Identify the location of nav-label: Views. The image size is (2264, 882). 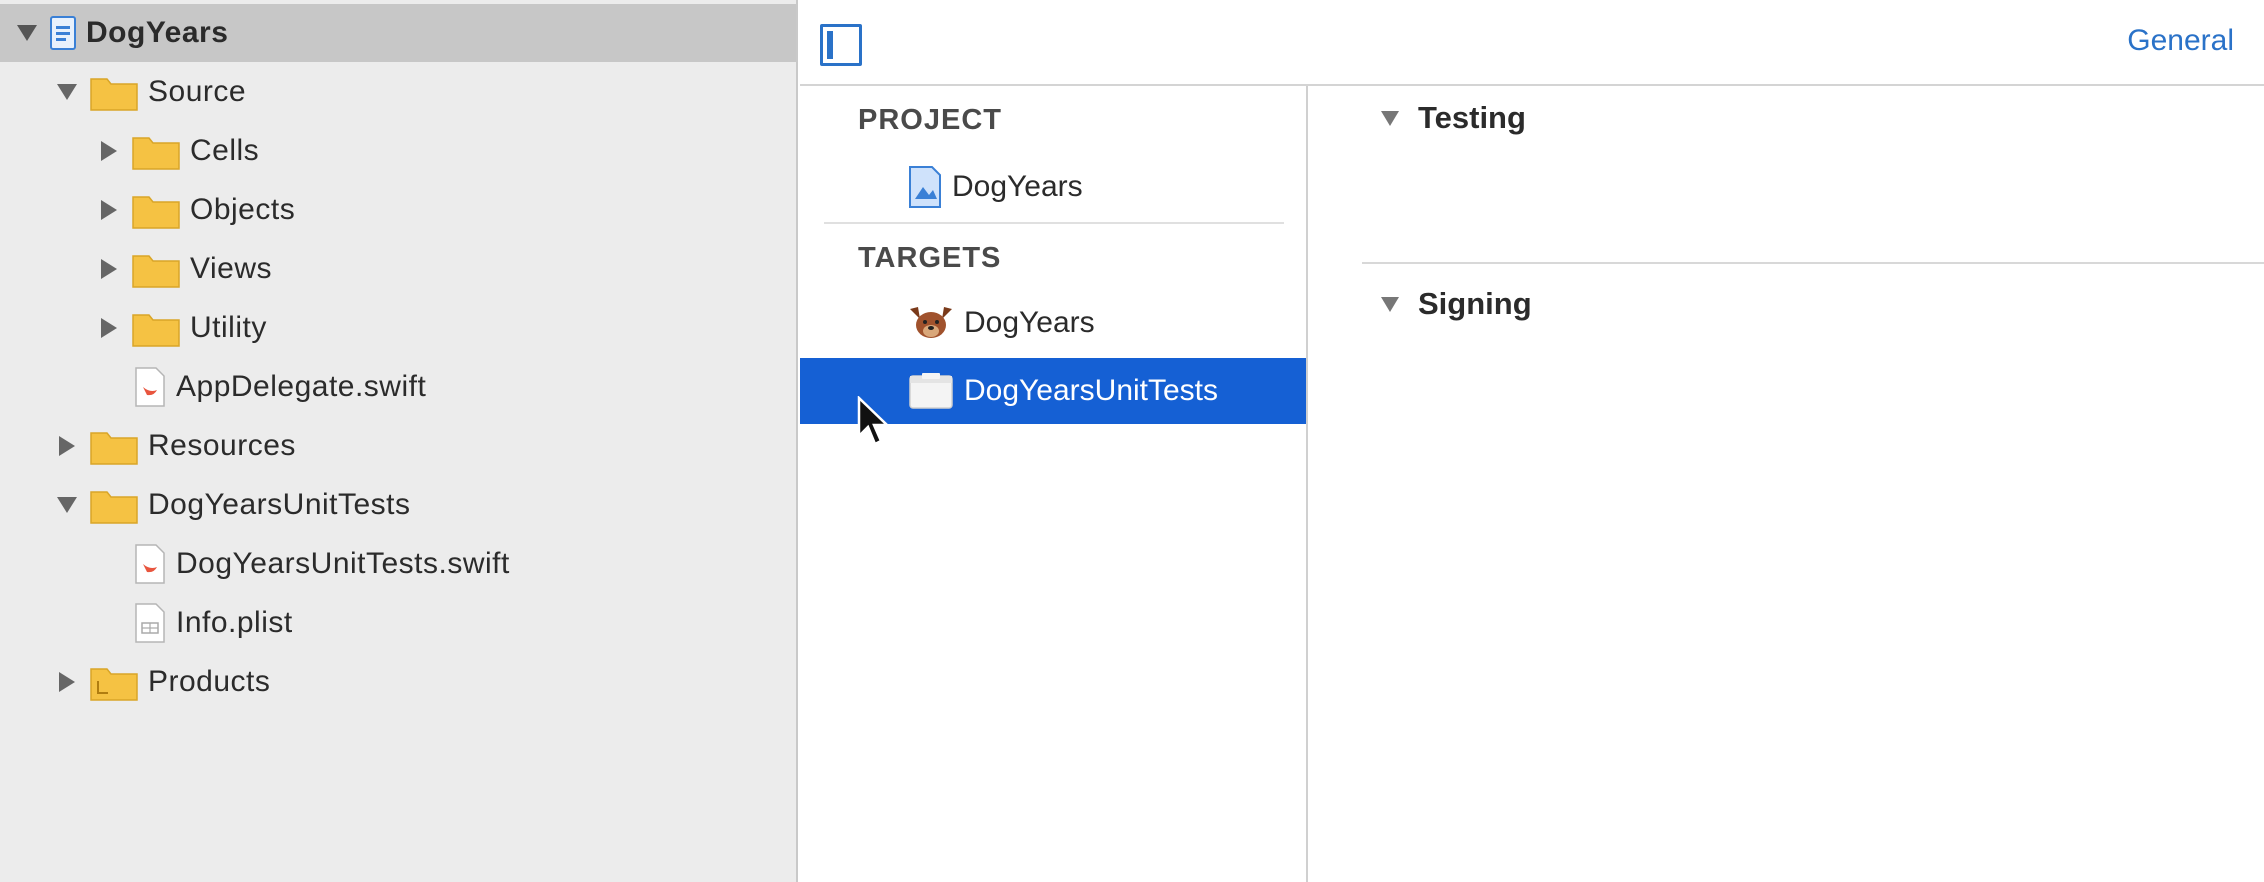
(231, 268).